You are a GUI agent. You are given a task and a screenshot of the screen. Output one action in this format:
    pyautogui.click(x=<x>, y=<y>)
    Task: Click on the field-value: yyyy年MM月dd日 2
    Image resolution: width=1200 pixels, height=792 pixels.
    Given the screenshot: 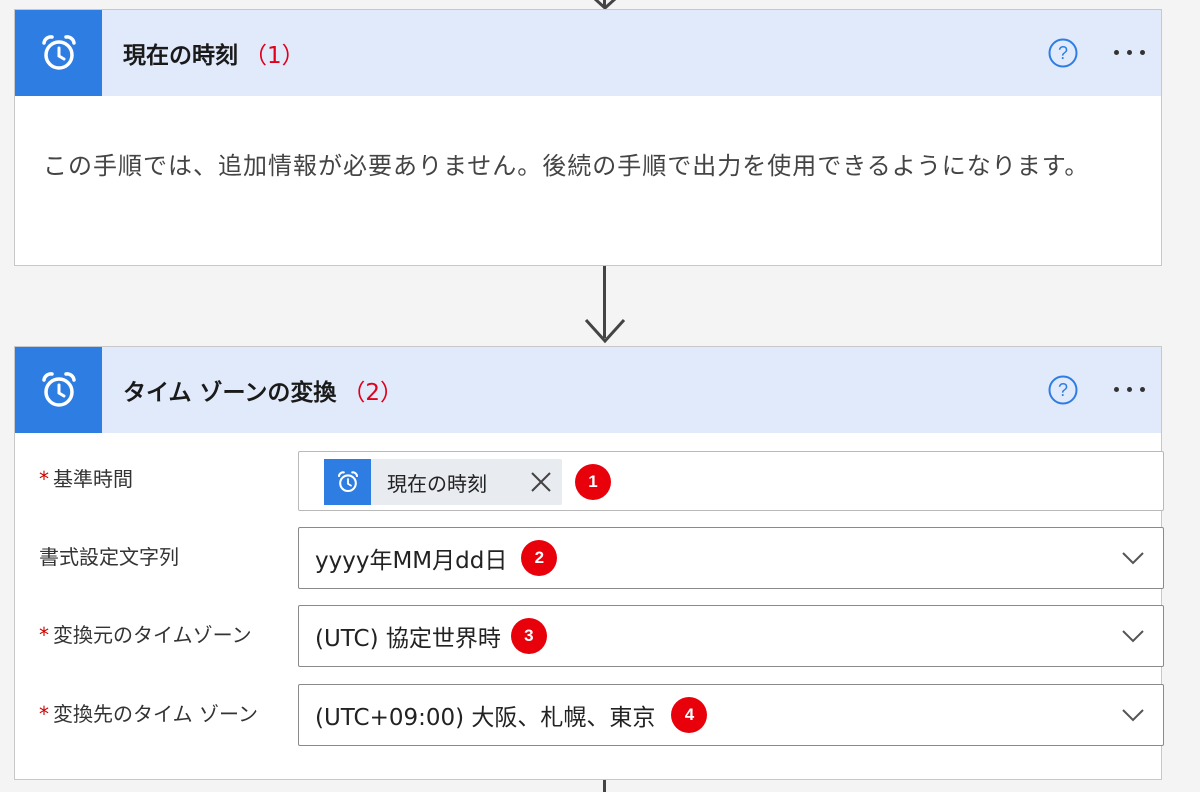 What is the action you would take?
    pyautogui.click(x=436, y=558)
    